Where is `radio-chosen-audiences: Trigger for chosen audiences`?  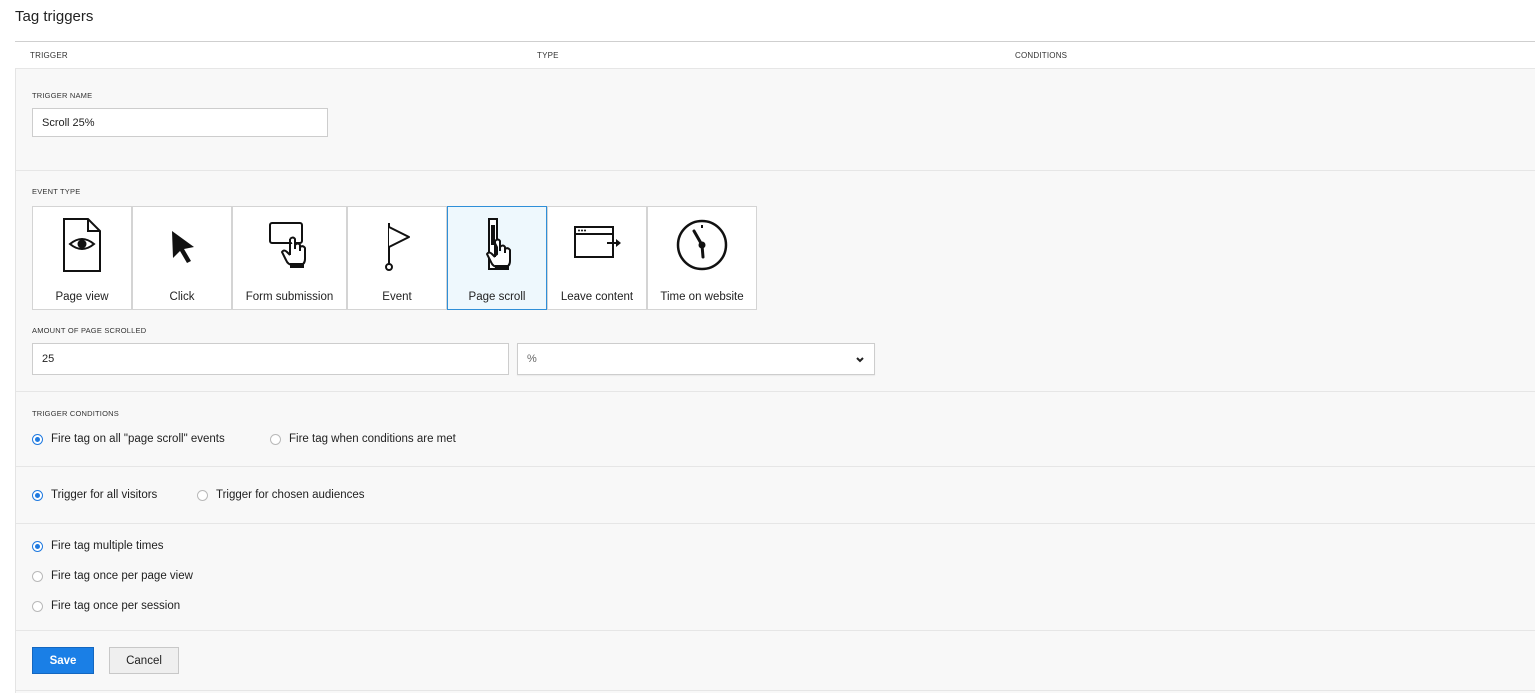
radio-chosen-audiences: Trigger for chosen audiences is located at coordinates (281, 495).